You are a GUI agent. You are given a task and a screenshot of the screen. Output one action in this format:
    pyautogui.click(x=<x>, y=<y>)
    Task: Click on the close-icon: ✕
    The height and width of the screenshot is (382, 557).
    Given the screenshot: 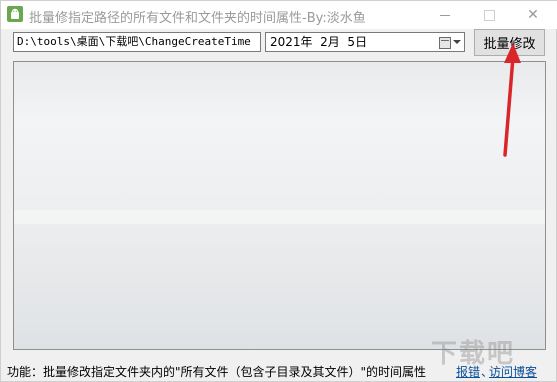 What is the action you would take?
    pyautogui.click(x=533, y=15)
    